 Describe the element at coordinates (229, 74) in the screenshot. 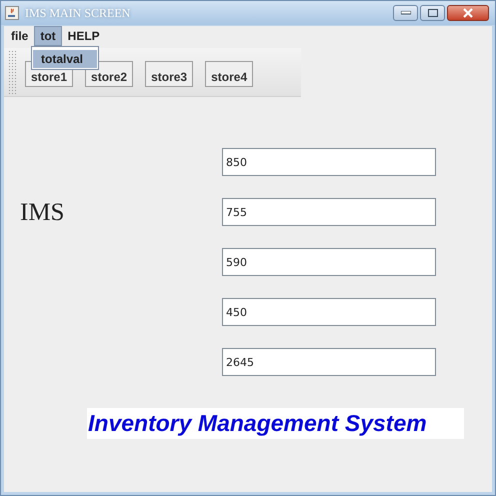

I see `store-button: store4` at that location.